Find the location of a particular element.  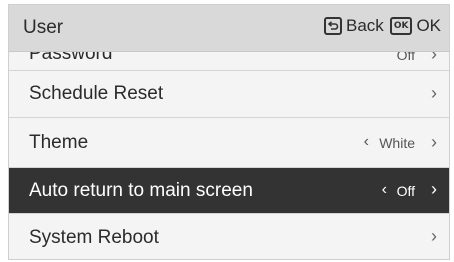

back-icon is located at coordinates (333, 26).